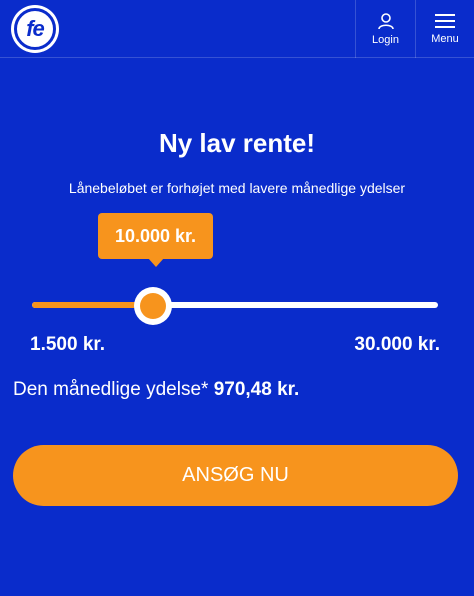 The height and width of the screenshot is (596, 474). Describe the element at coordinates (385, 40) in the screenshot. I see `login-label: Login` at that location.